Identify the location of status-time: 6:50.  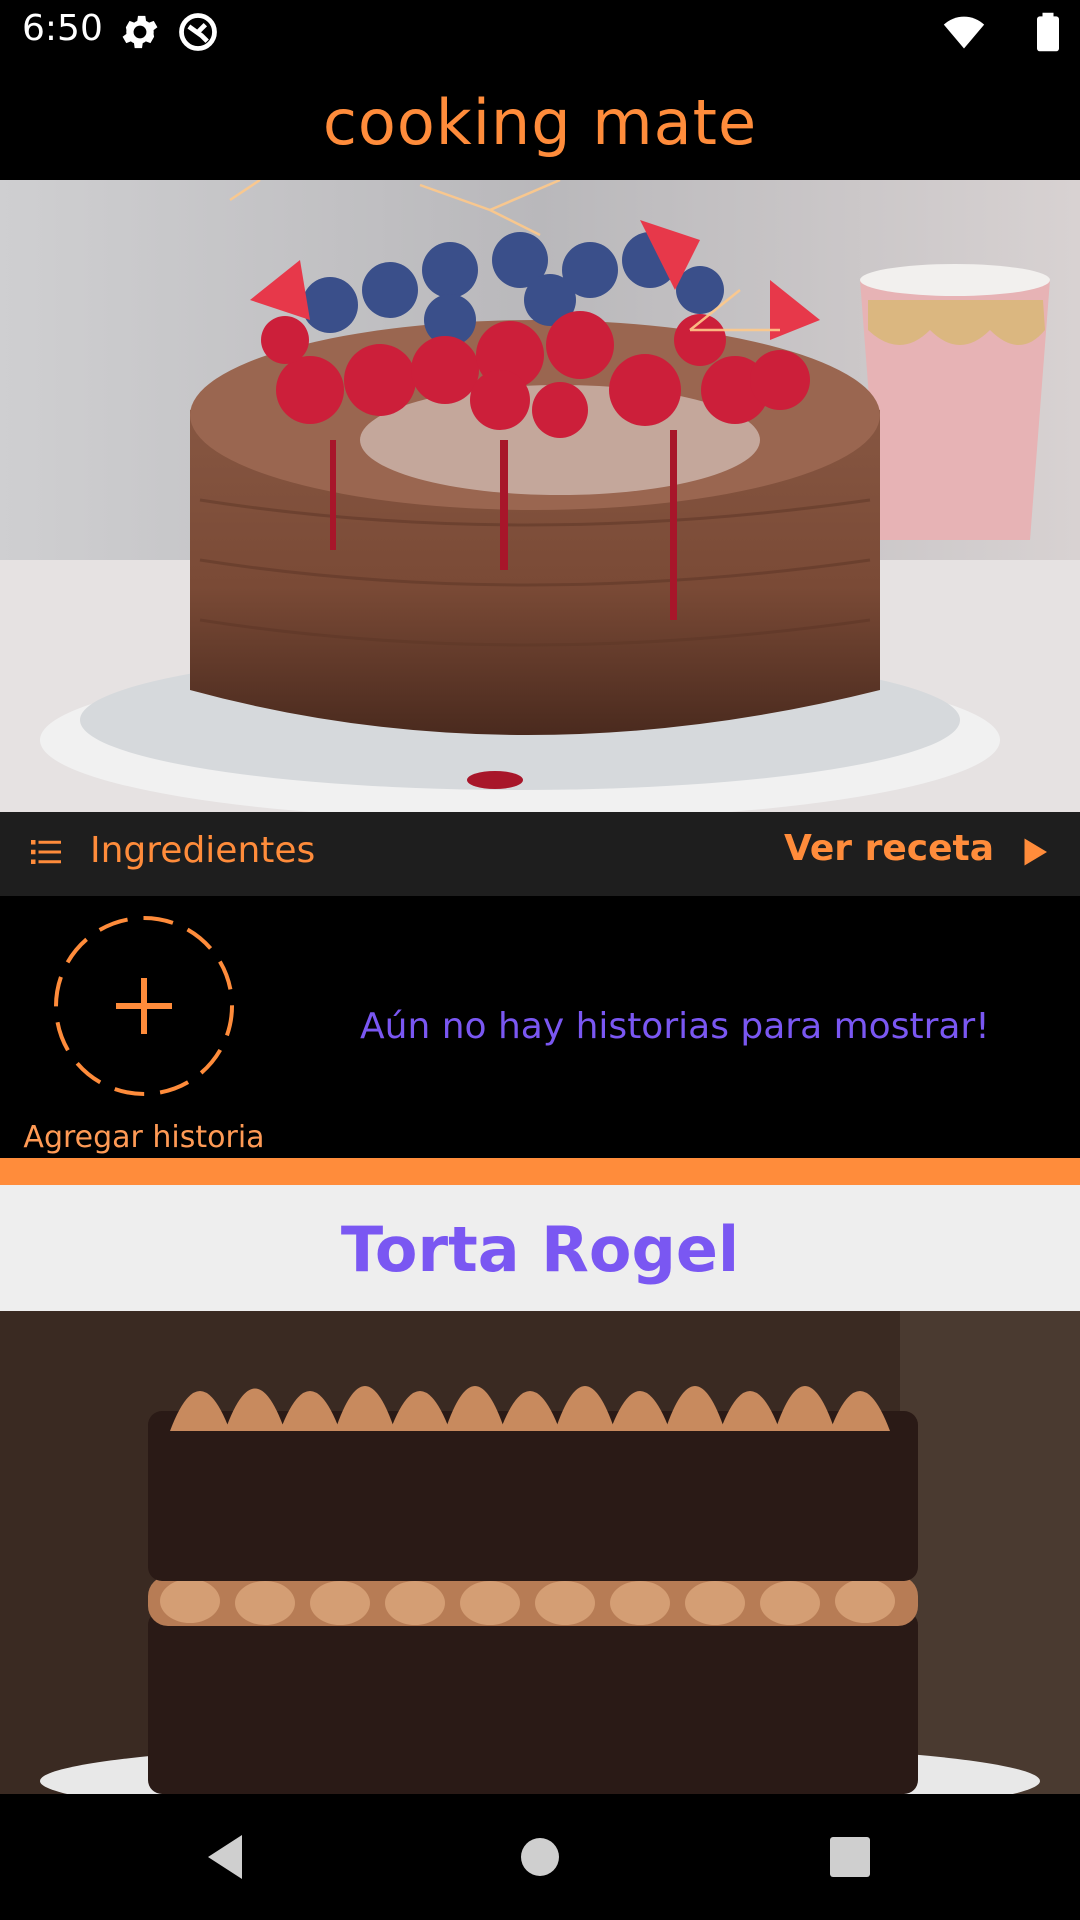
(62, 28).